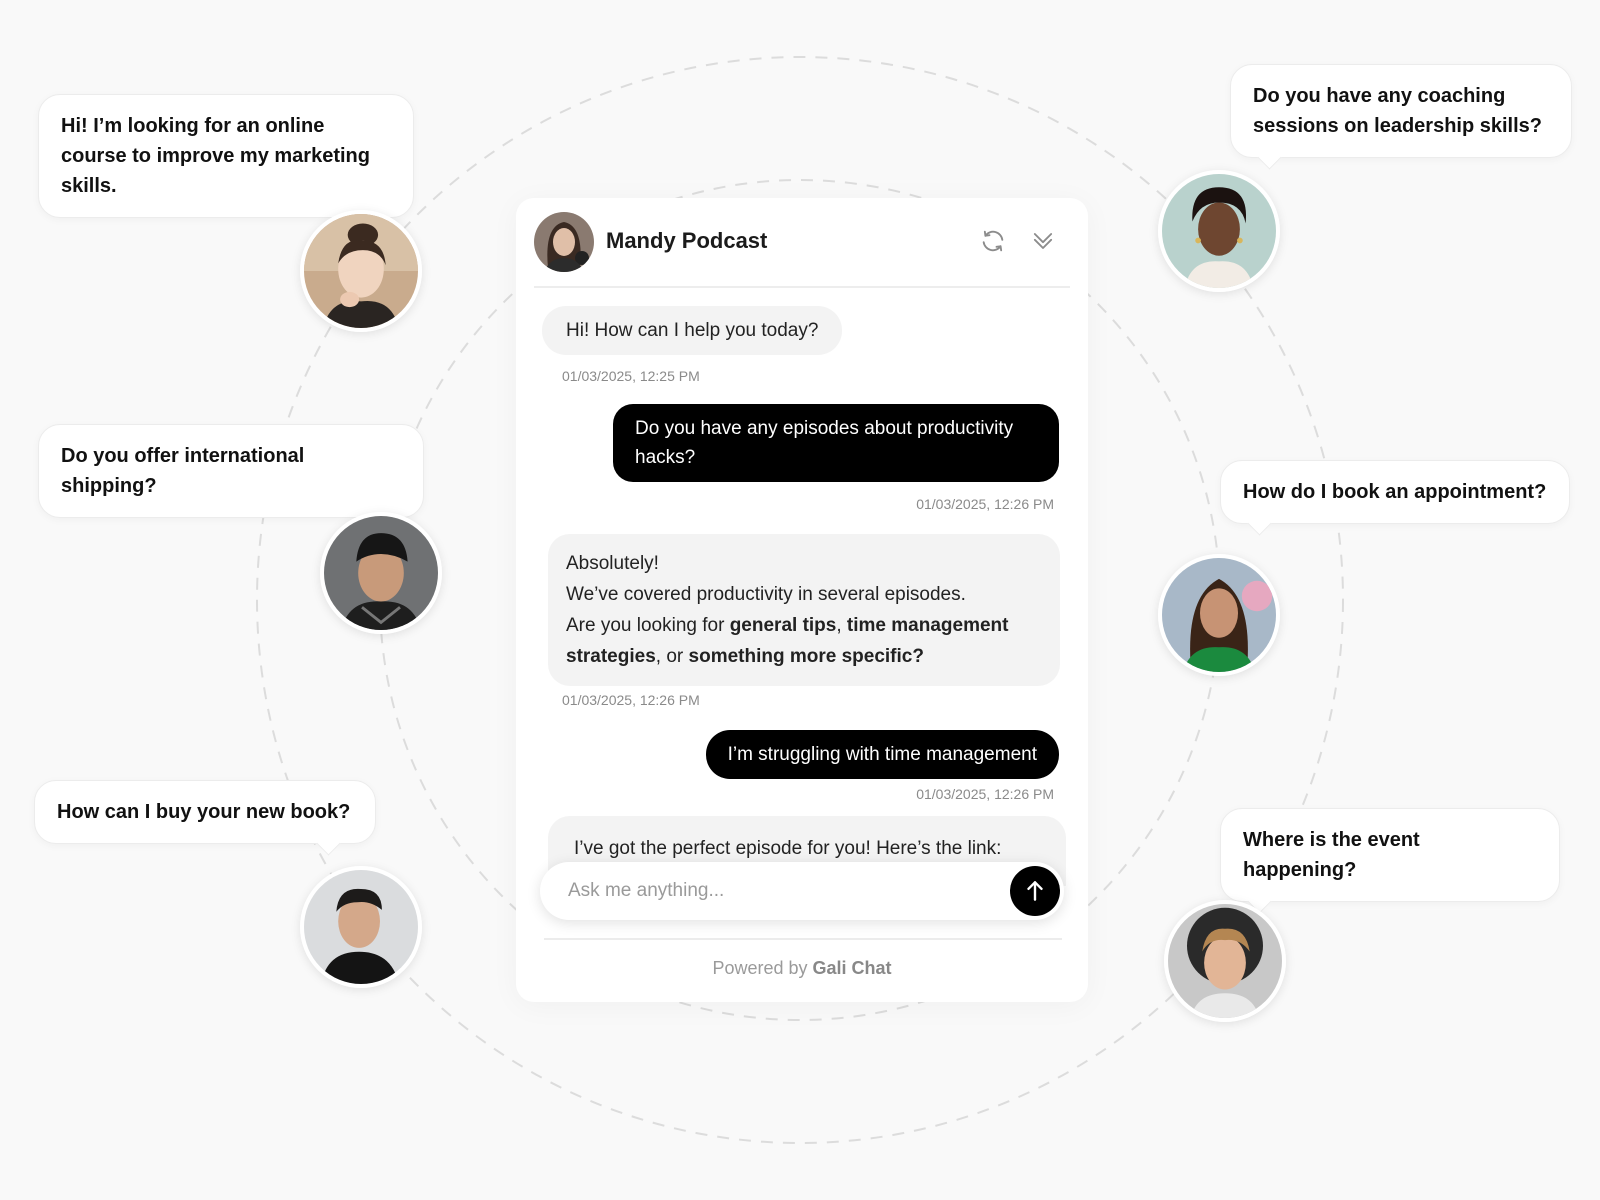  I want to click on question-text: How can I buy your new book?, so click(204, 812).